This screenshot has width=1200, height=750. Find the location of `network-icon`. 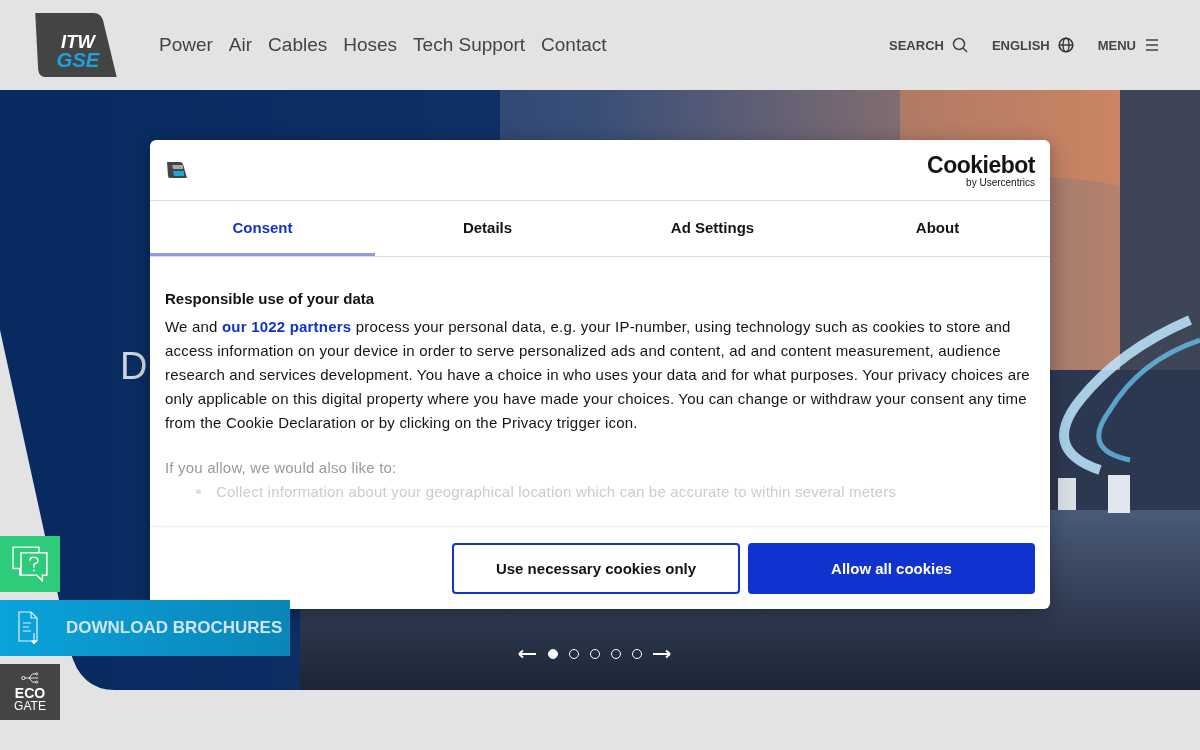

network-icon is located at coordinates (30, 678).